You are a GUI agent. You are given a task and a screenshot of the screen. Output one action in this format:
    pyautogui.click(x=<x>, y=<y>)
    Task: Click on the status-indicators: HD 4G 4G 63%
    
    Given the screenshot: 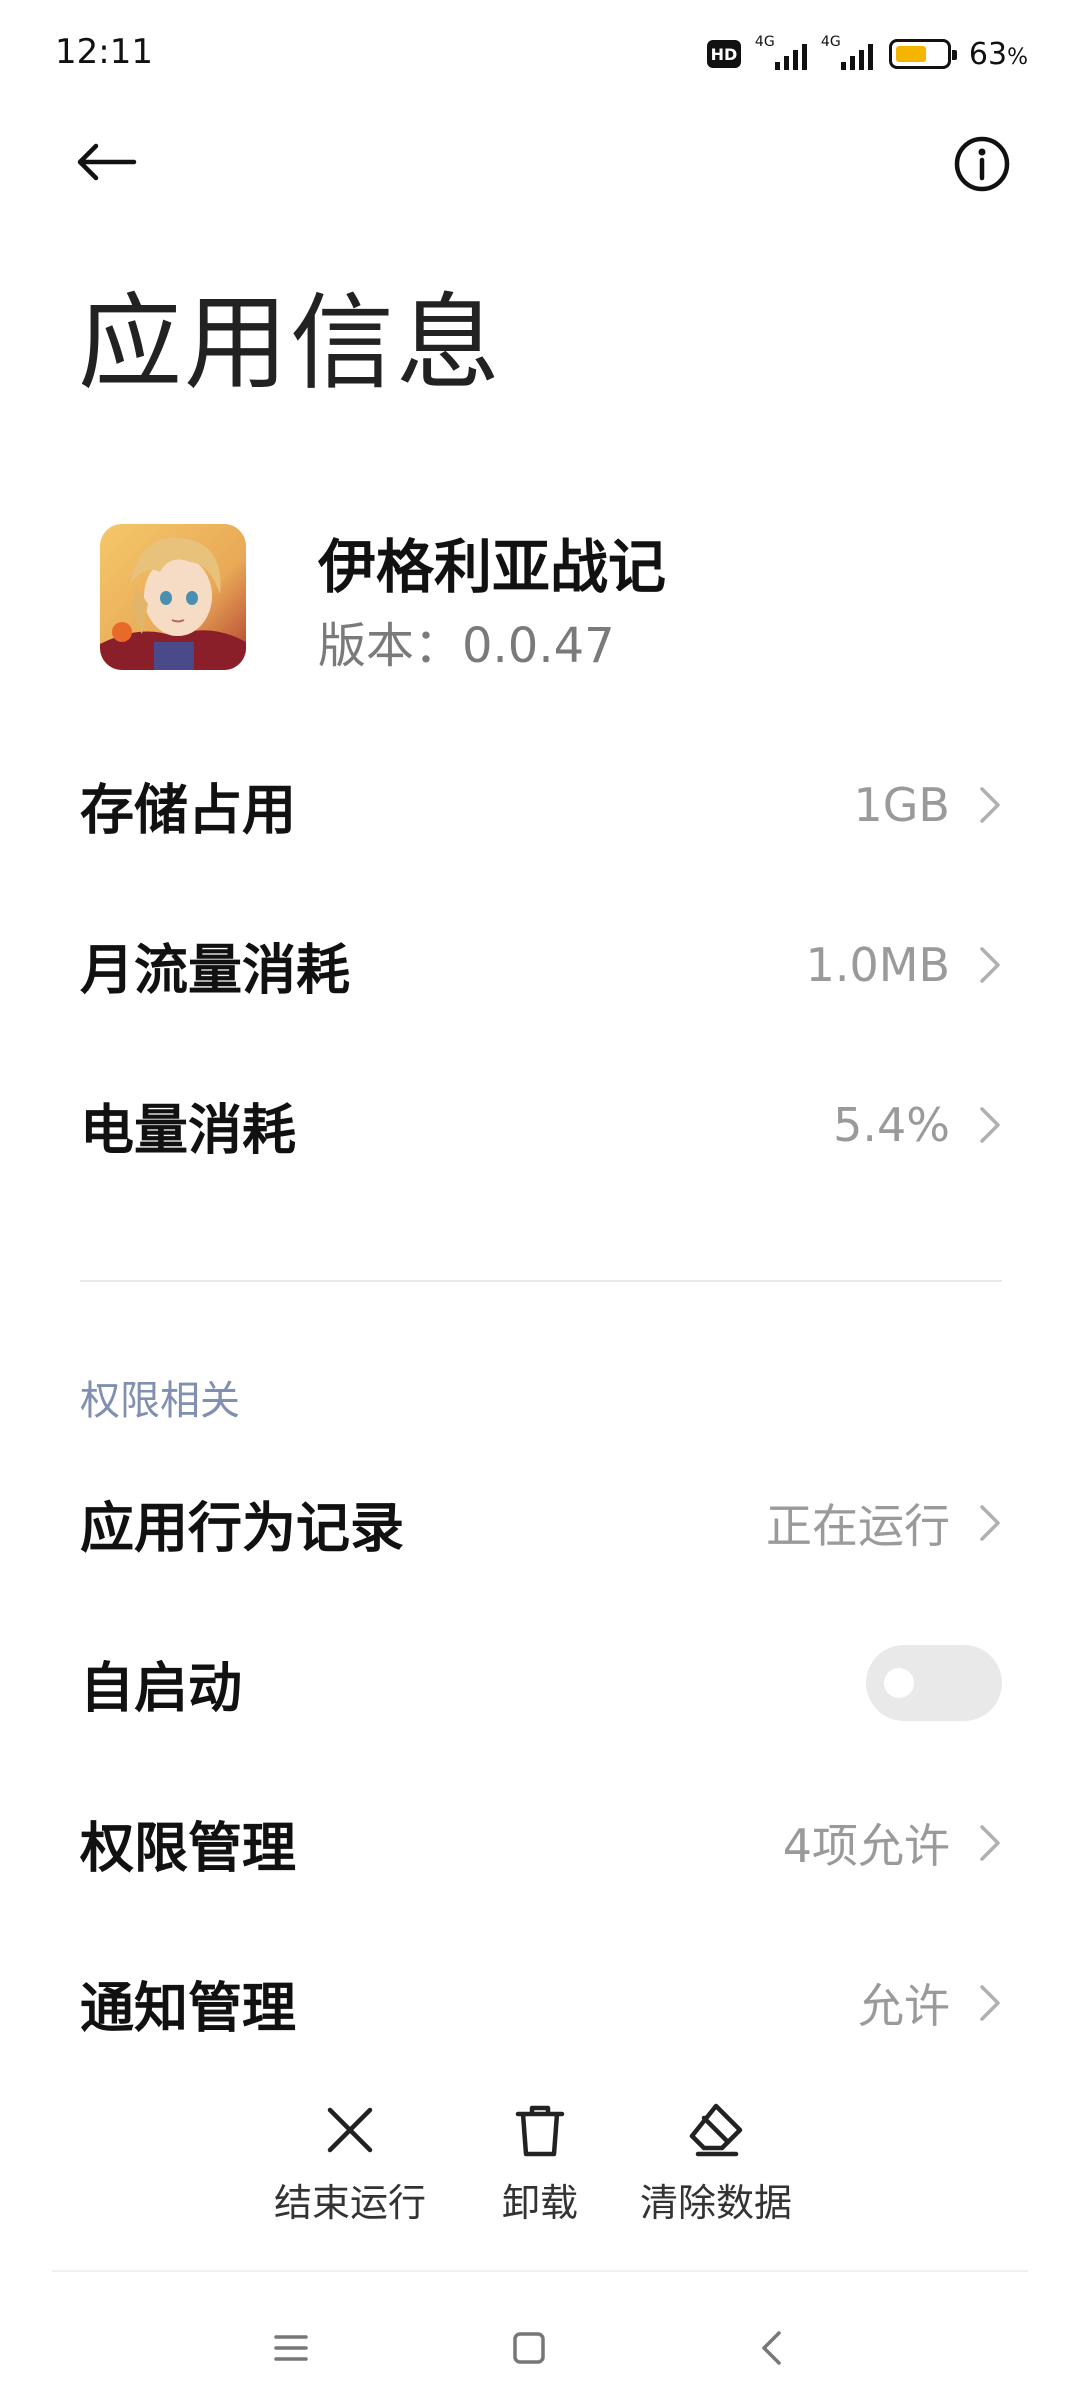 What is the action you would take?
    pyautogui.click(x=867, y=54)
    